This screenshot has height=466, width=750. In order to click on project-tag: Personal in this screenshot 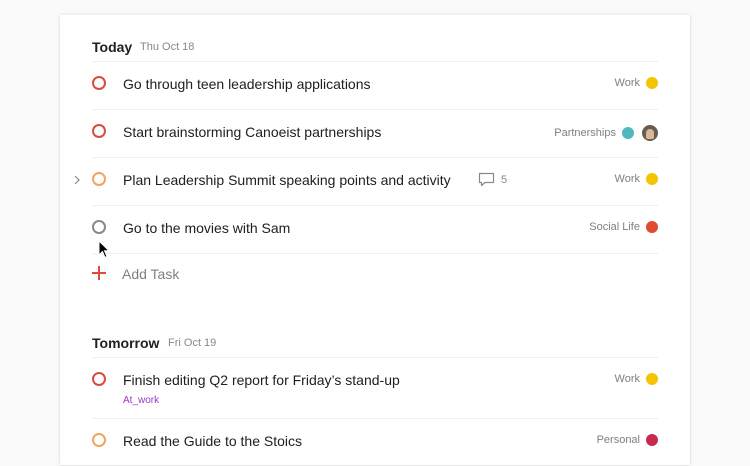, I will do `click(627, 440)`.